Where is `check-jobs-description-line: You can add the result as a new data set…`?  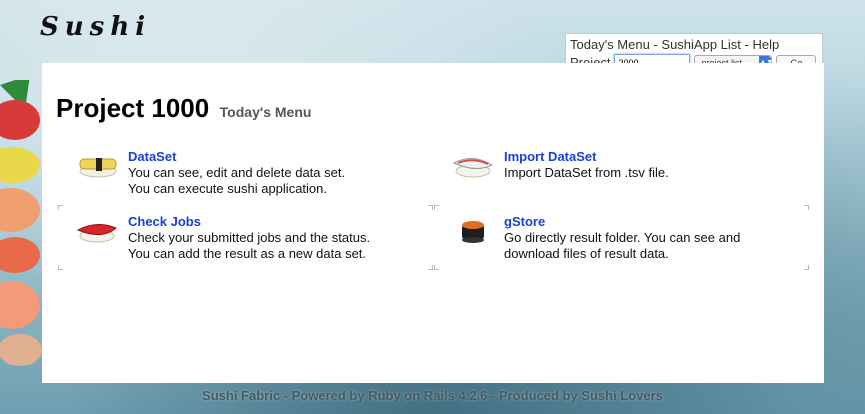
check-jobs-description-line: You can add the result as a new data set… is located at coordinates (247, 253).